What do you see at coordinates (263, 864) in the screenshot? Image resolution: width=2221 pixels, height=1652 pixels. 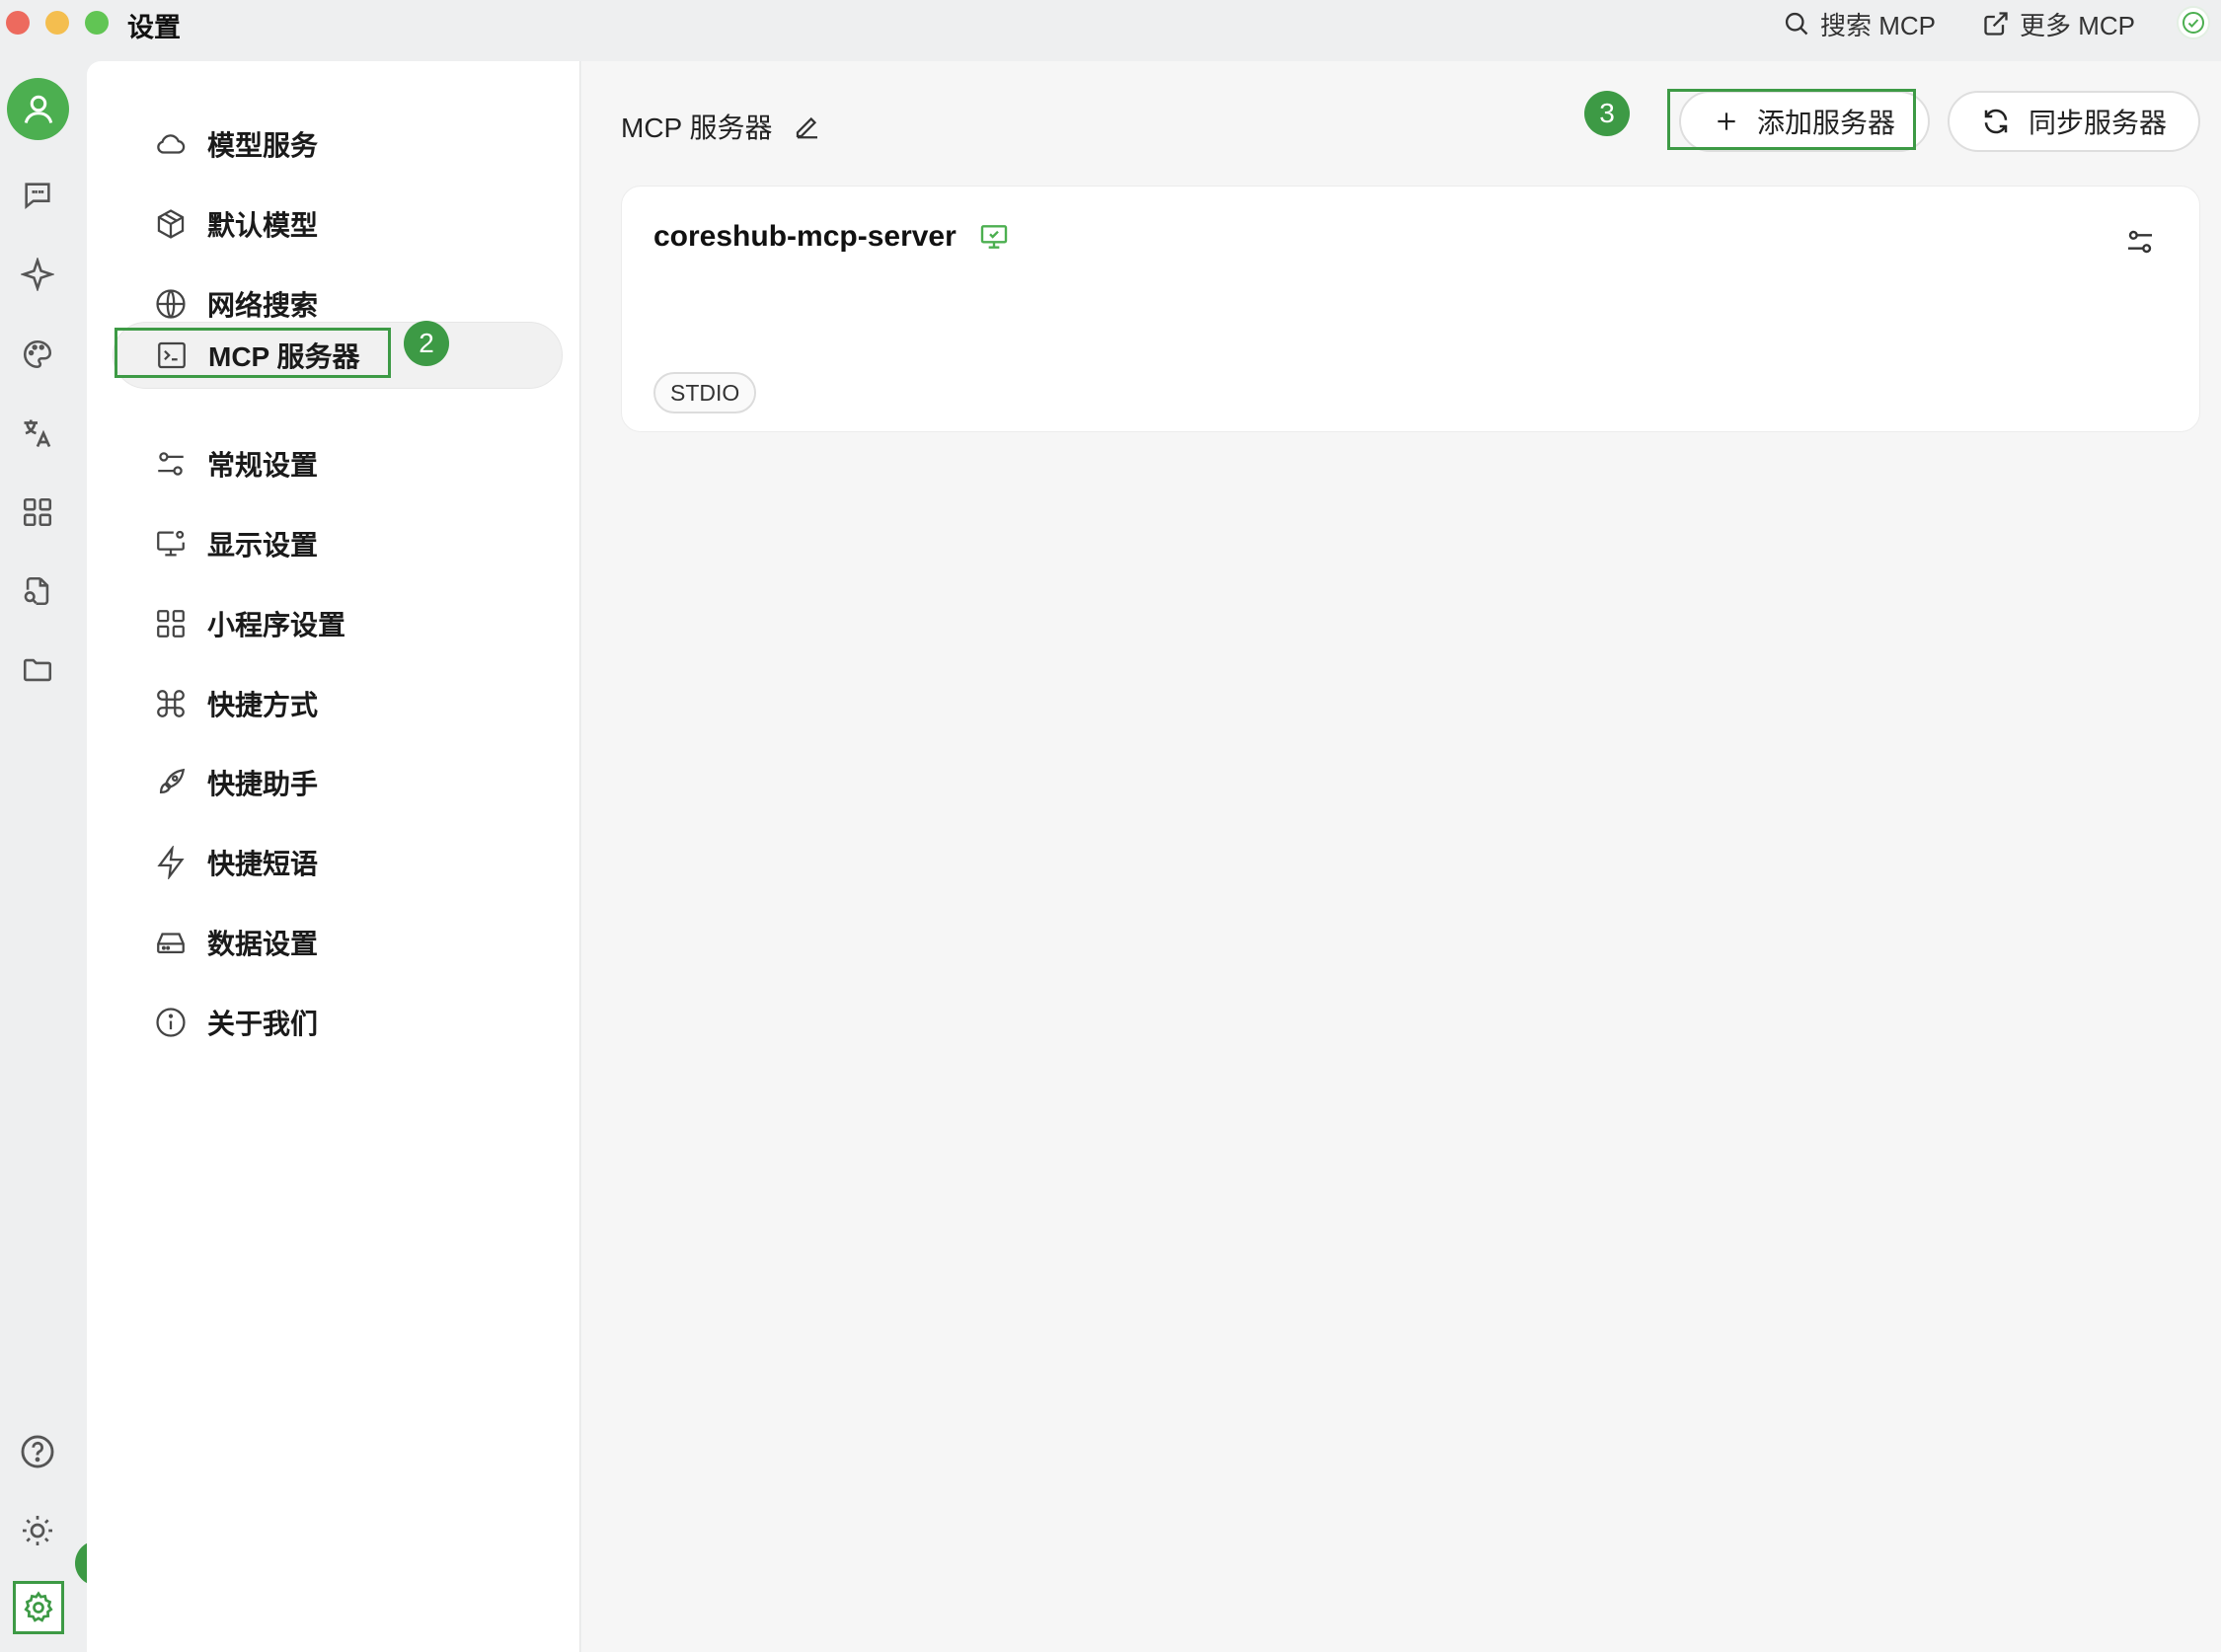 I see `nav-item-label: 快捷短语` at bounding box center [263, 864].